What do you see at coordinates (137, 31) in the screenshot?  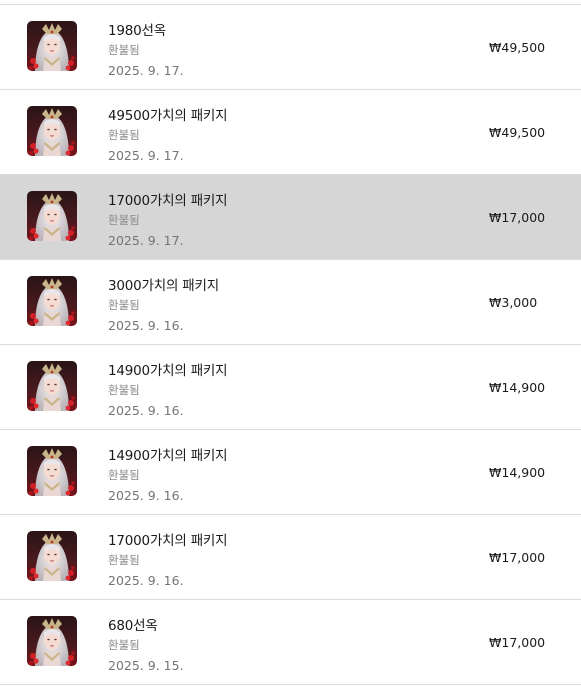 I see `purchase-title: 1980선옥` at bounding box center [137, 31].